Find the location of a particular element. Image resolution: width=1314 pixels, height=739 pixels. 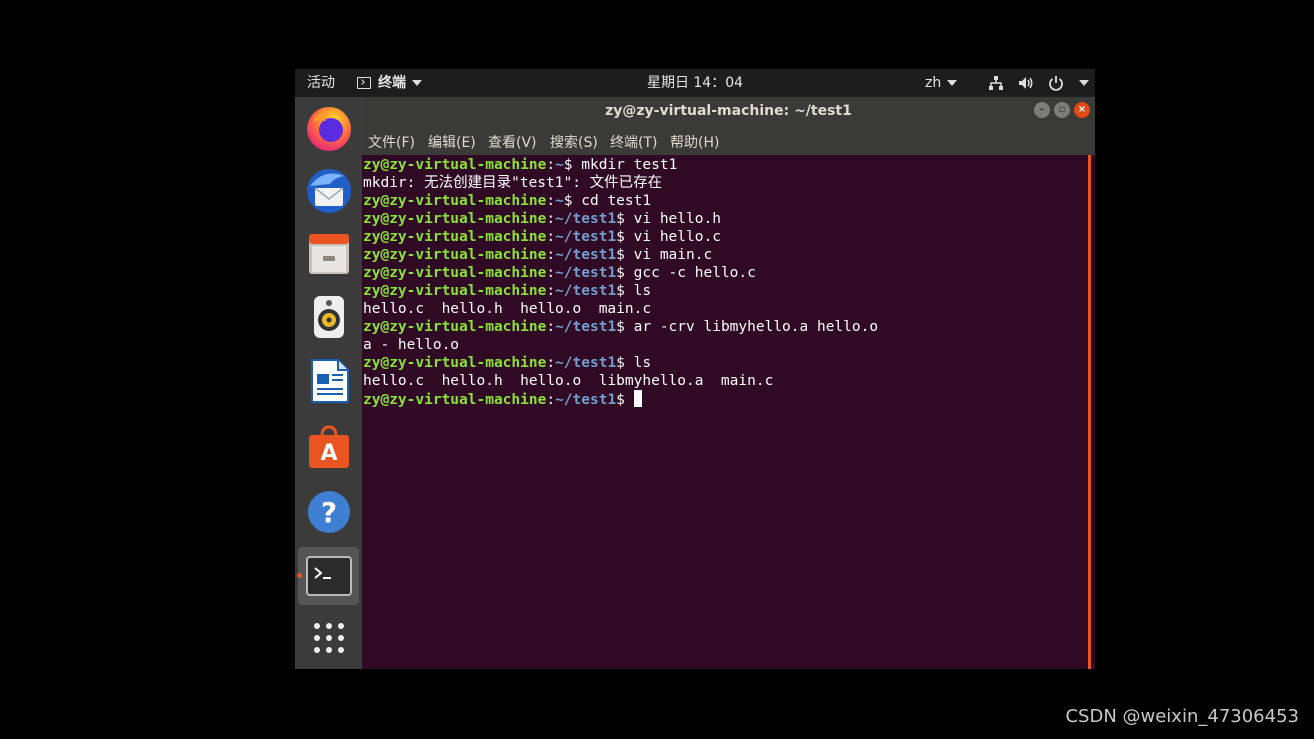

prompt-line: zy@zy-virtual-machine:~/test1$ vi main.c is located at coordinates (538, 255).